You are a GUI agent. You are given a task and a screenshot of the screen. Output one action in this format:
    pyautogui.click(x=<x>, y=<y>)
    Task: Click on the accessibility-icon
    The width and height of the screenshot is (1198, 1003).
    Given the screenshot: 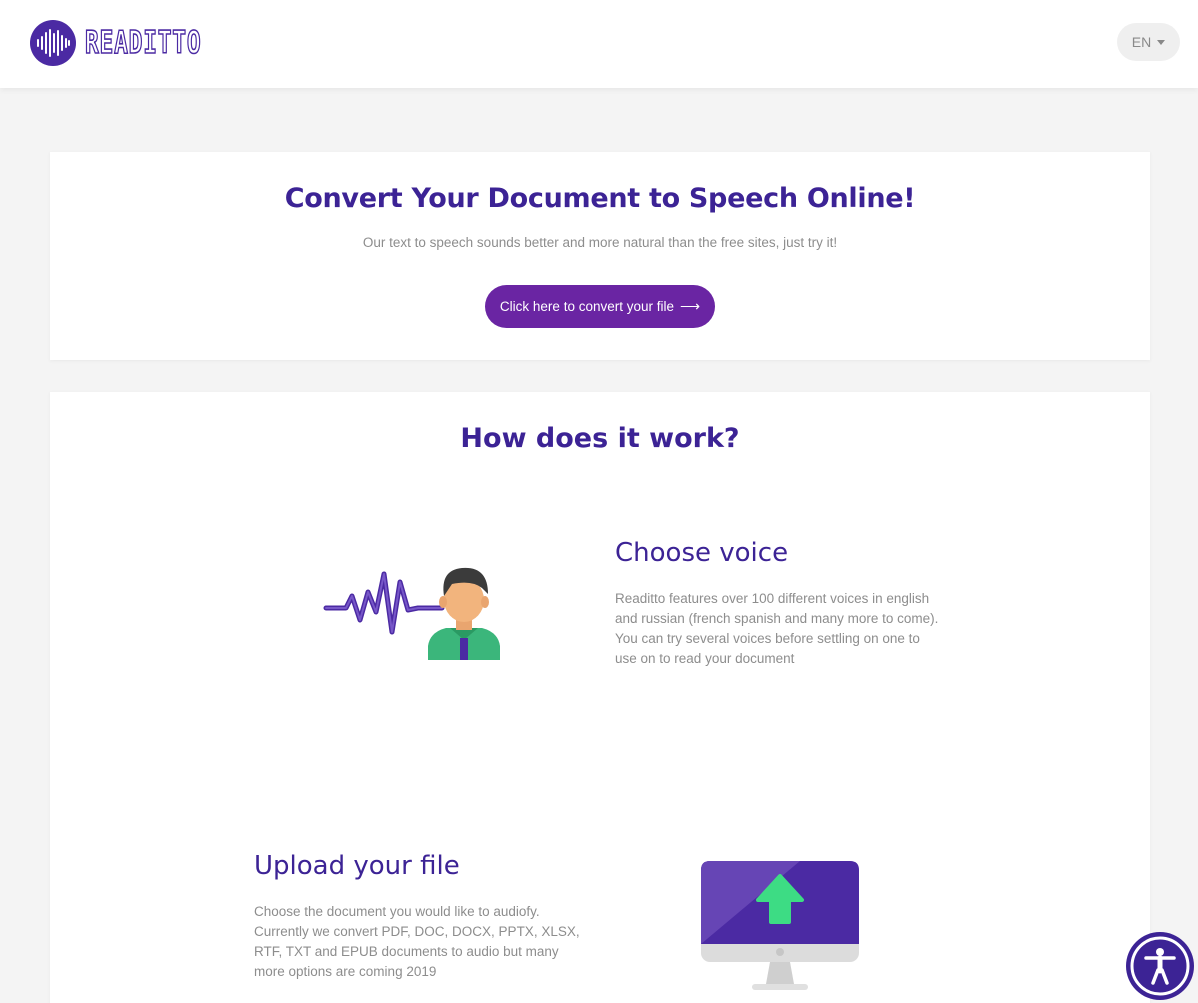 What is the action you would take?
    pyautogui.click(x=1160, y=966)
    